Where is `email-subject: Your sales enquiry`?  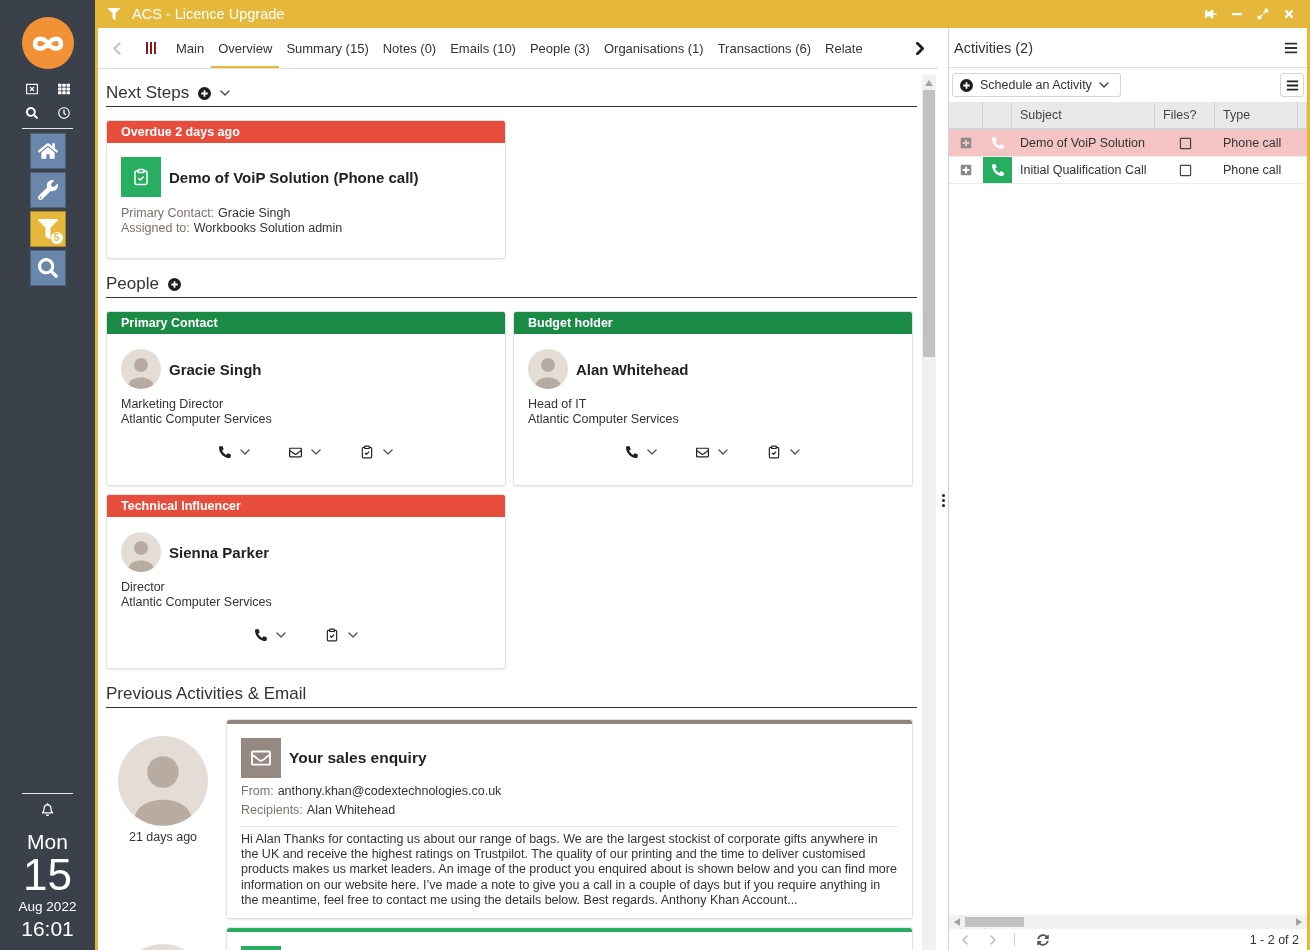 email-subject: Your sales enquiry is located at coordinates (358, 758).